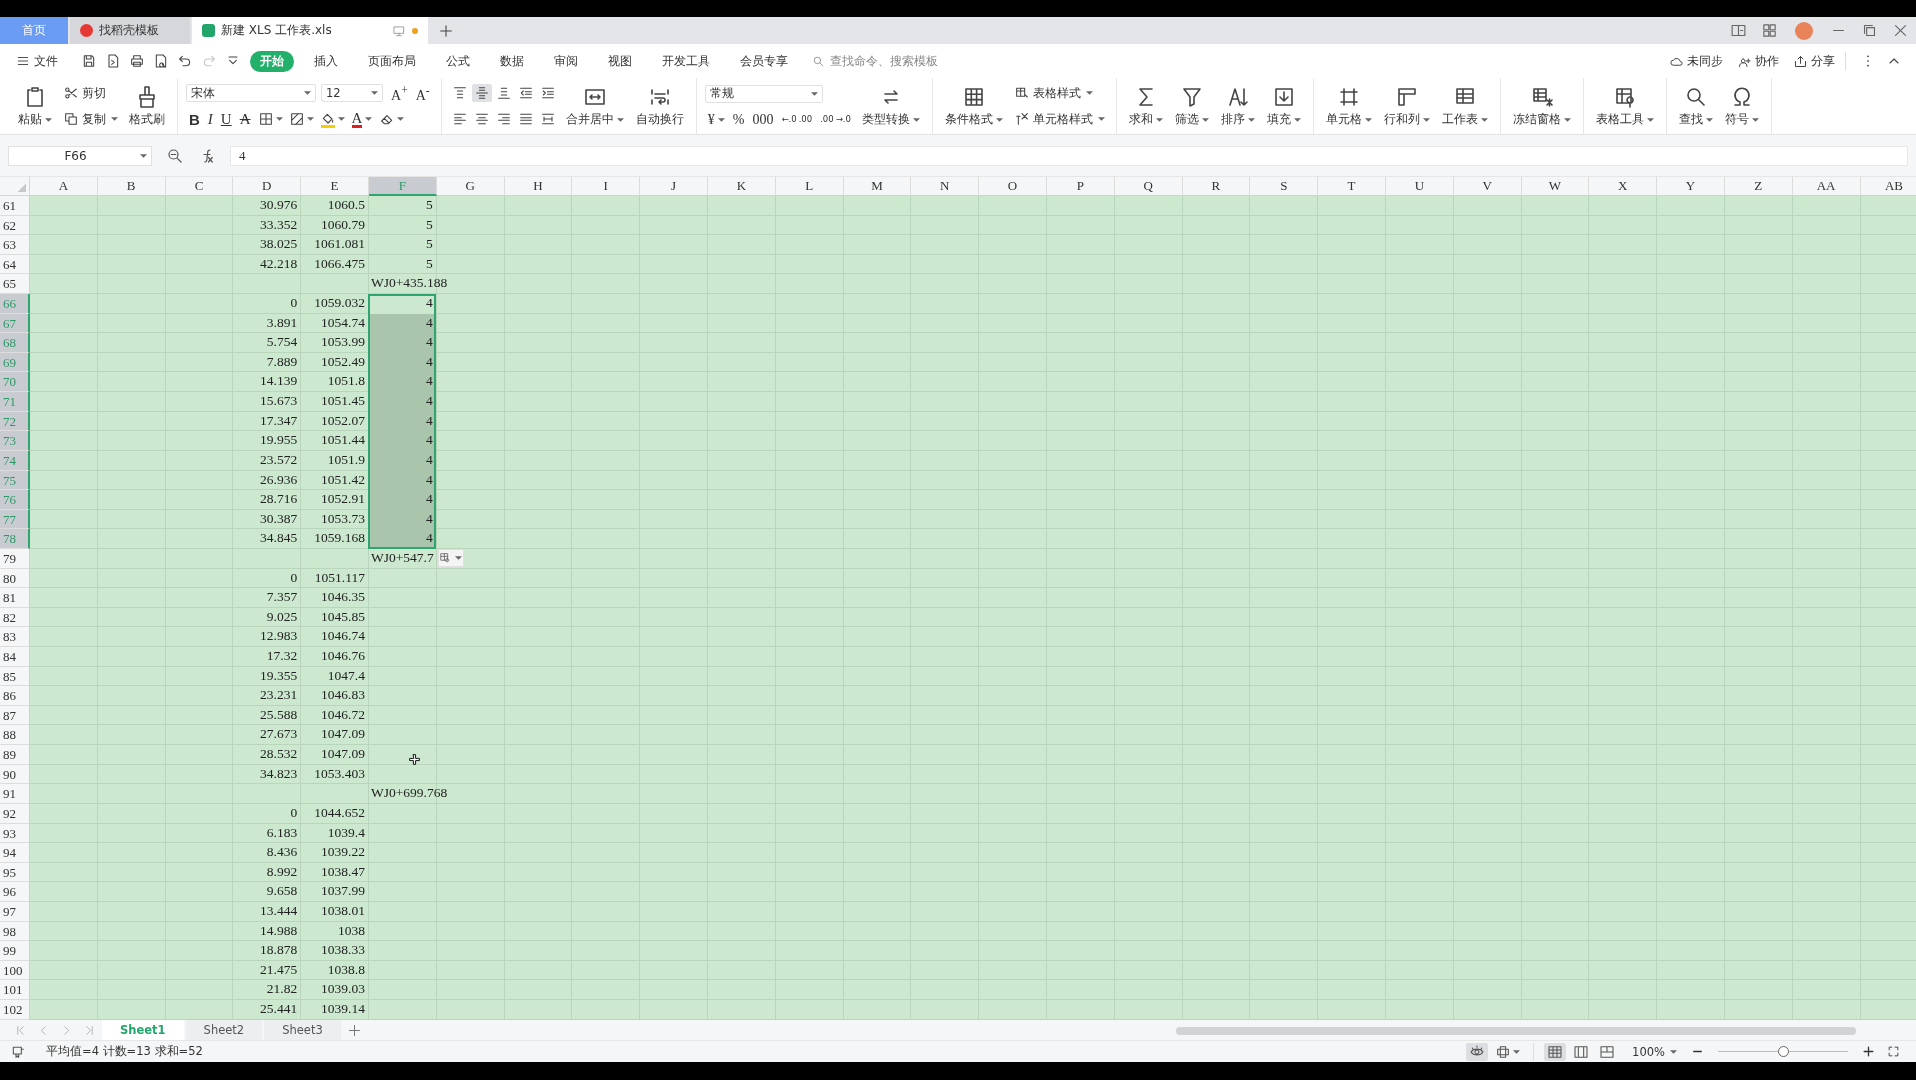  I want to click on format-button: B, so click(194, 119).